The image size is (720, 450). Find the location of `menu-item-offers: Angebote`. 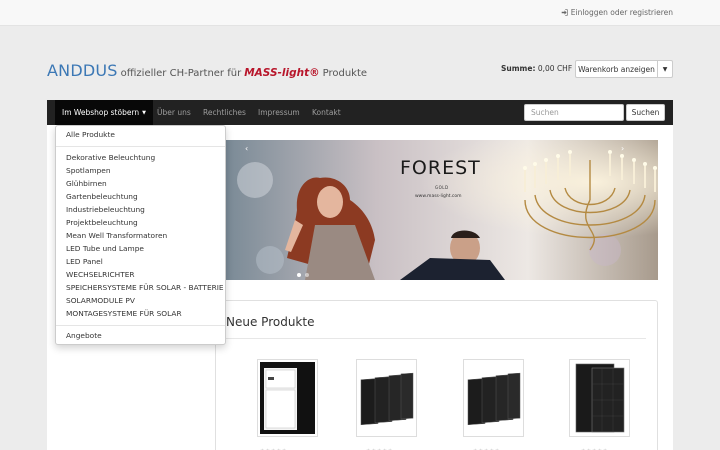

menu-item-offers: Angebote is located at coordinates (84, 335).